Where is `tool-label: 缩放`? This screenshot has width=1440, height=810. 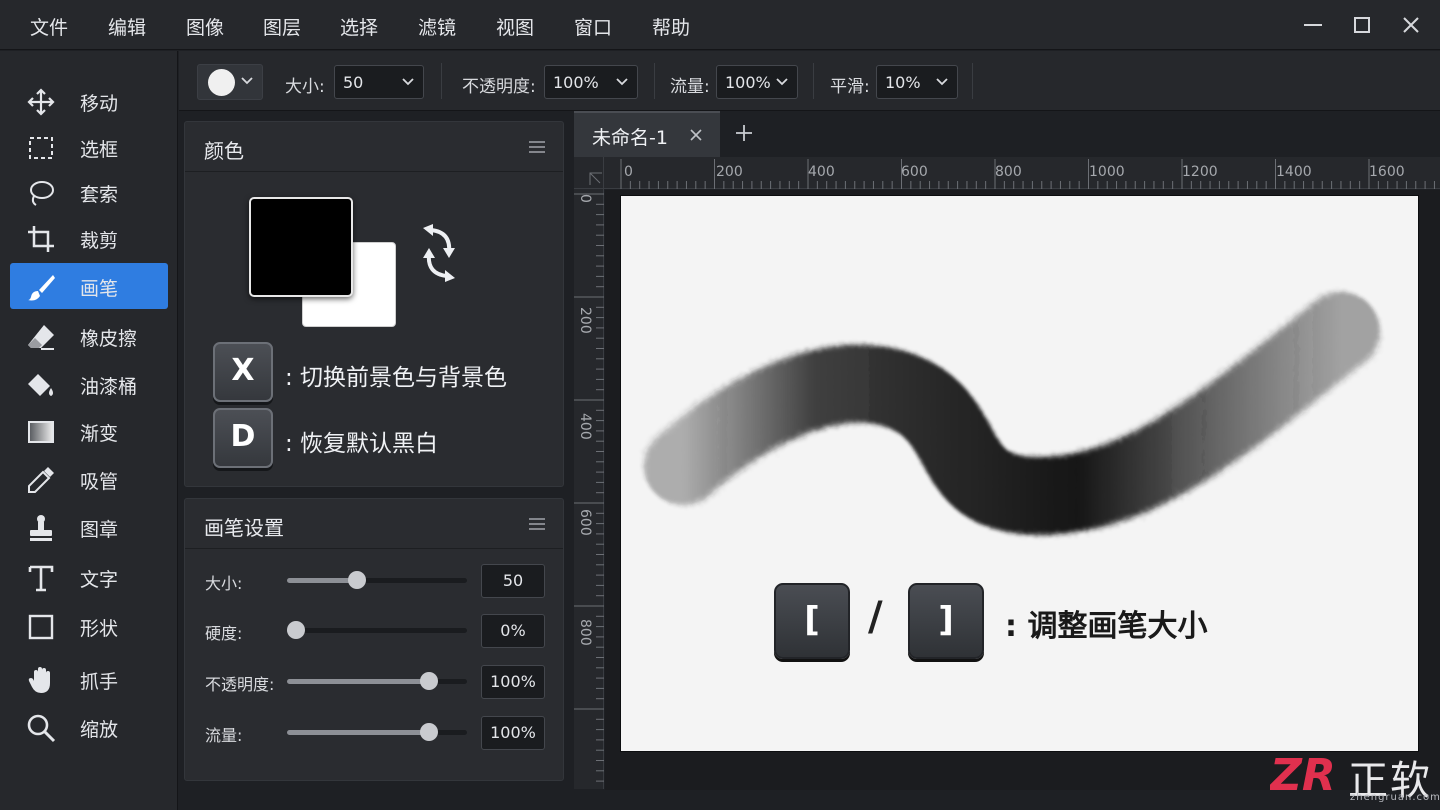 tool-label: 缩放 is located at coordinates (99, 730).